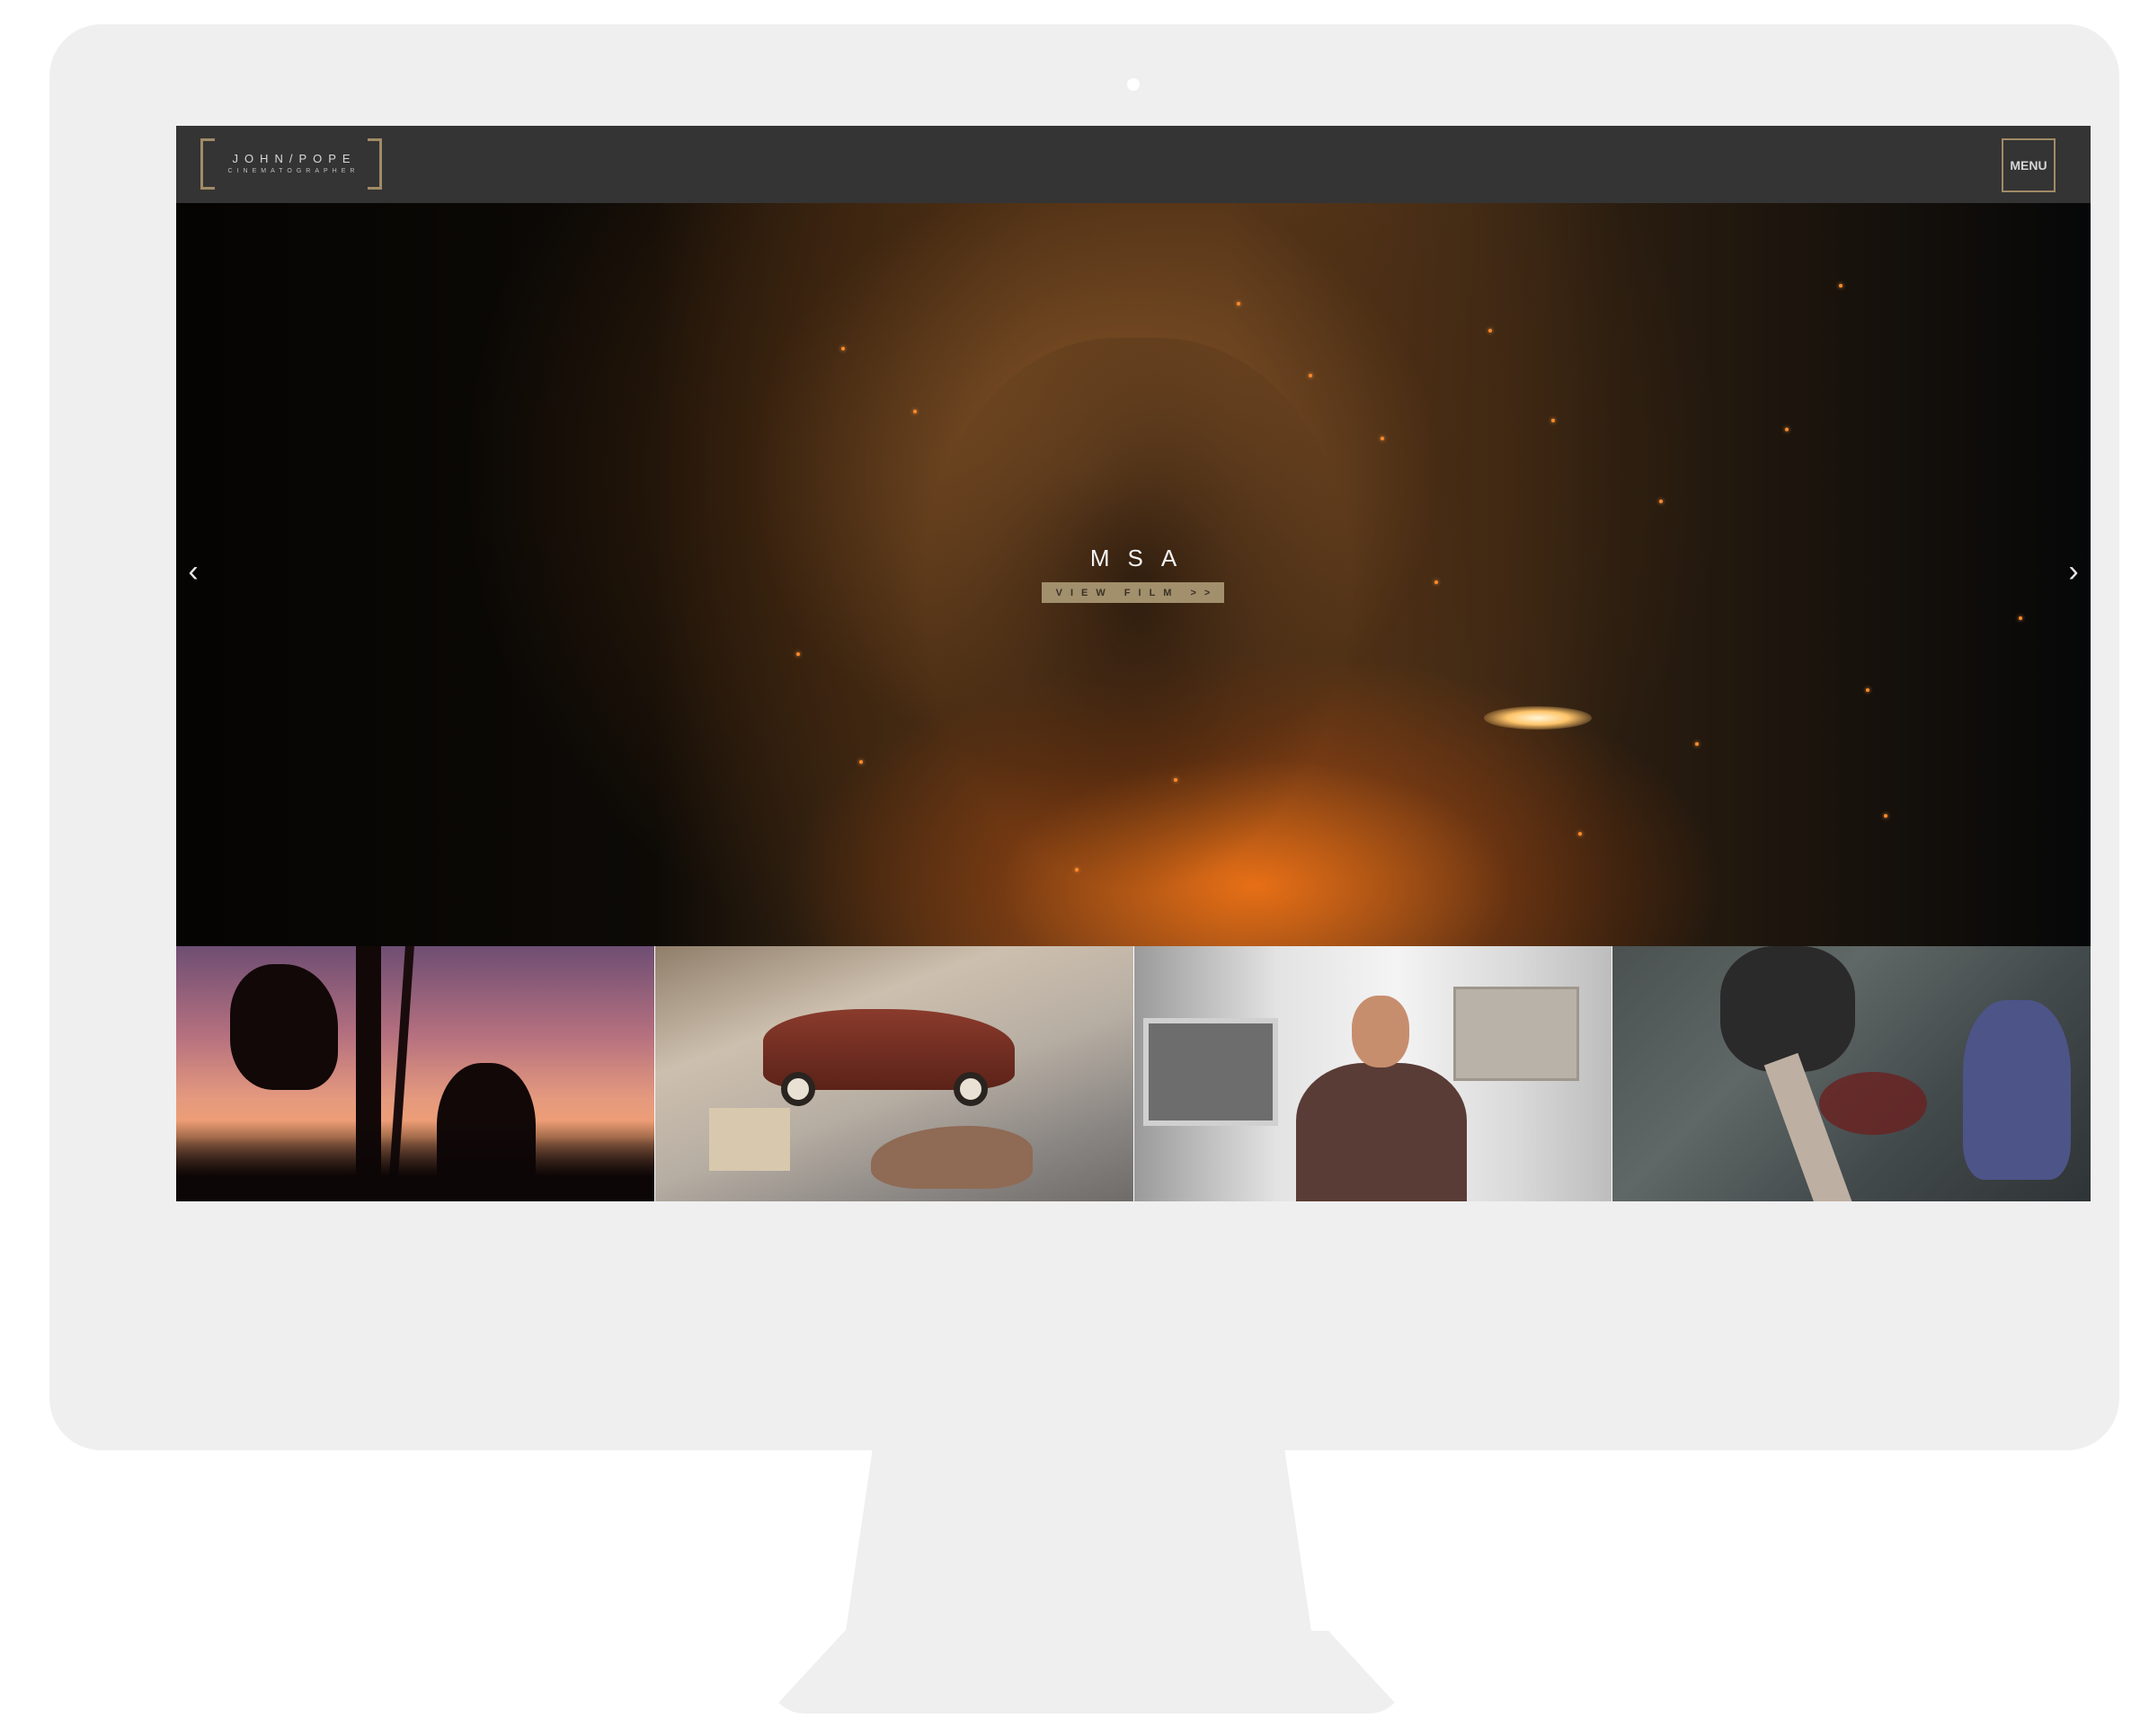 This screenshot has width=2149, height=1736. I want to click on thumbnail-window, so click(1210, 1072).